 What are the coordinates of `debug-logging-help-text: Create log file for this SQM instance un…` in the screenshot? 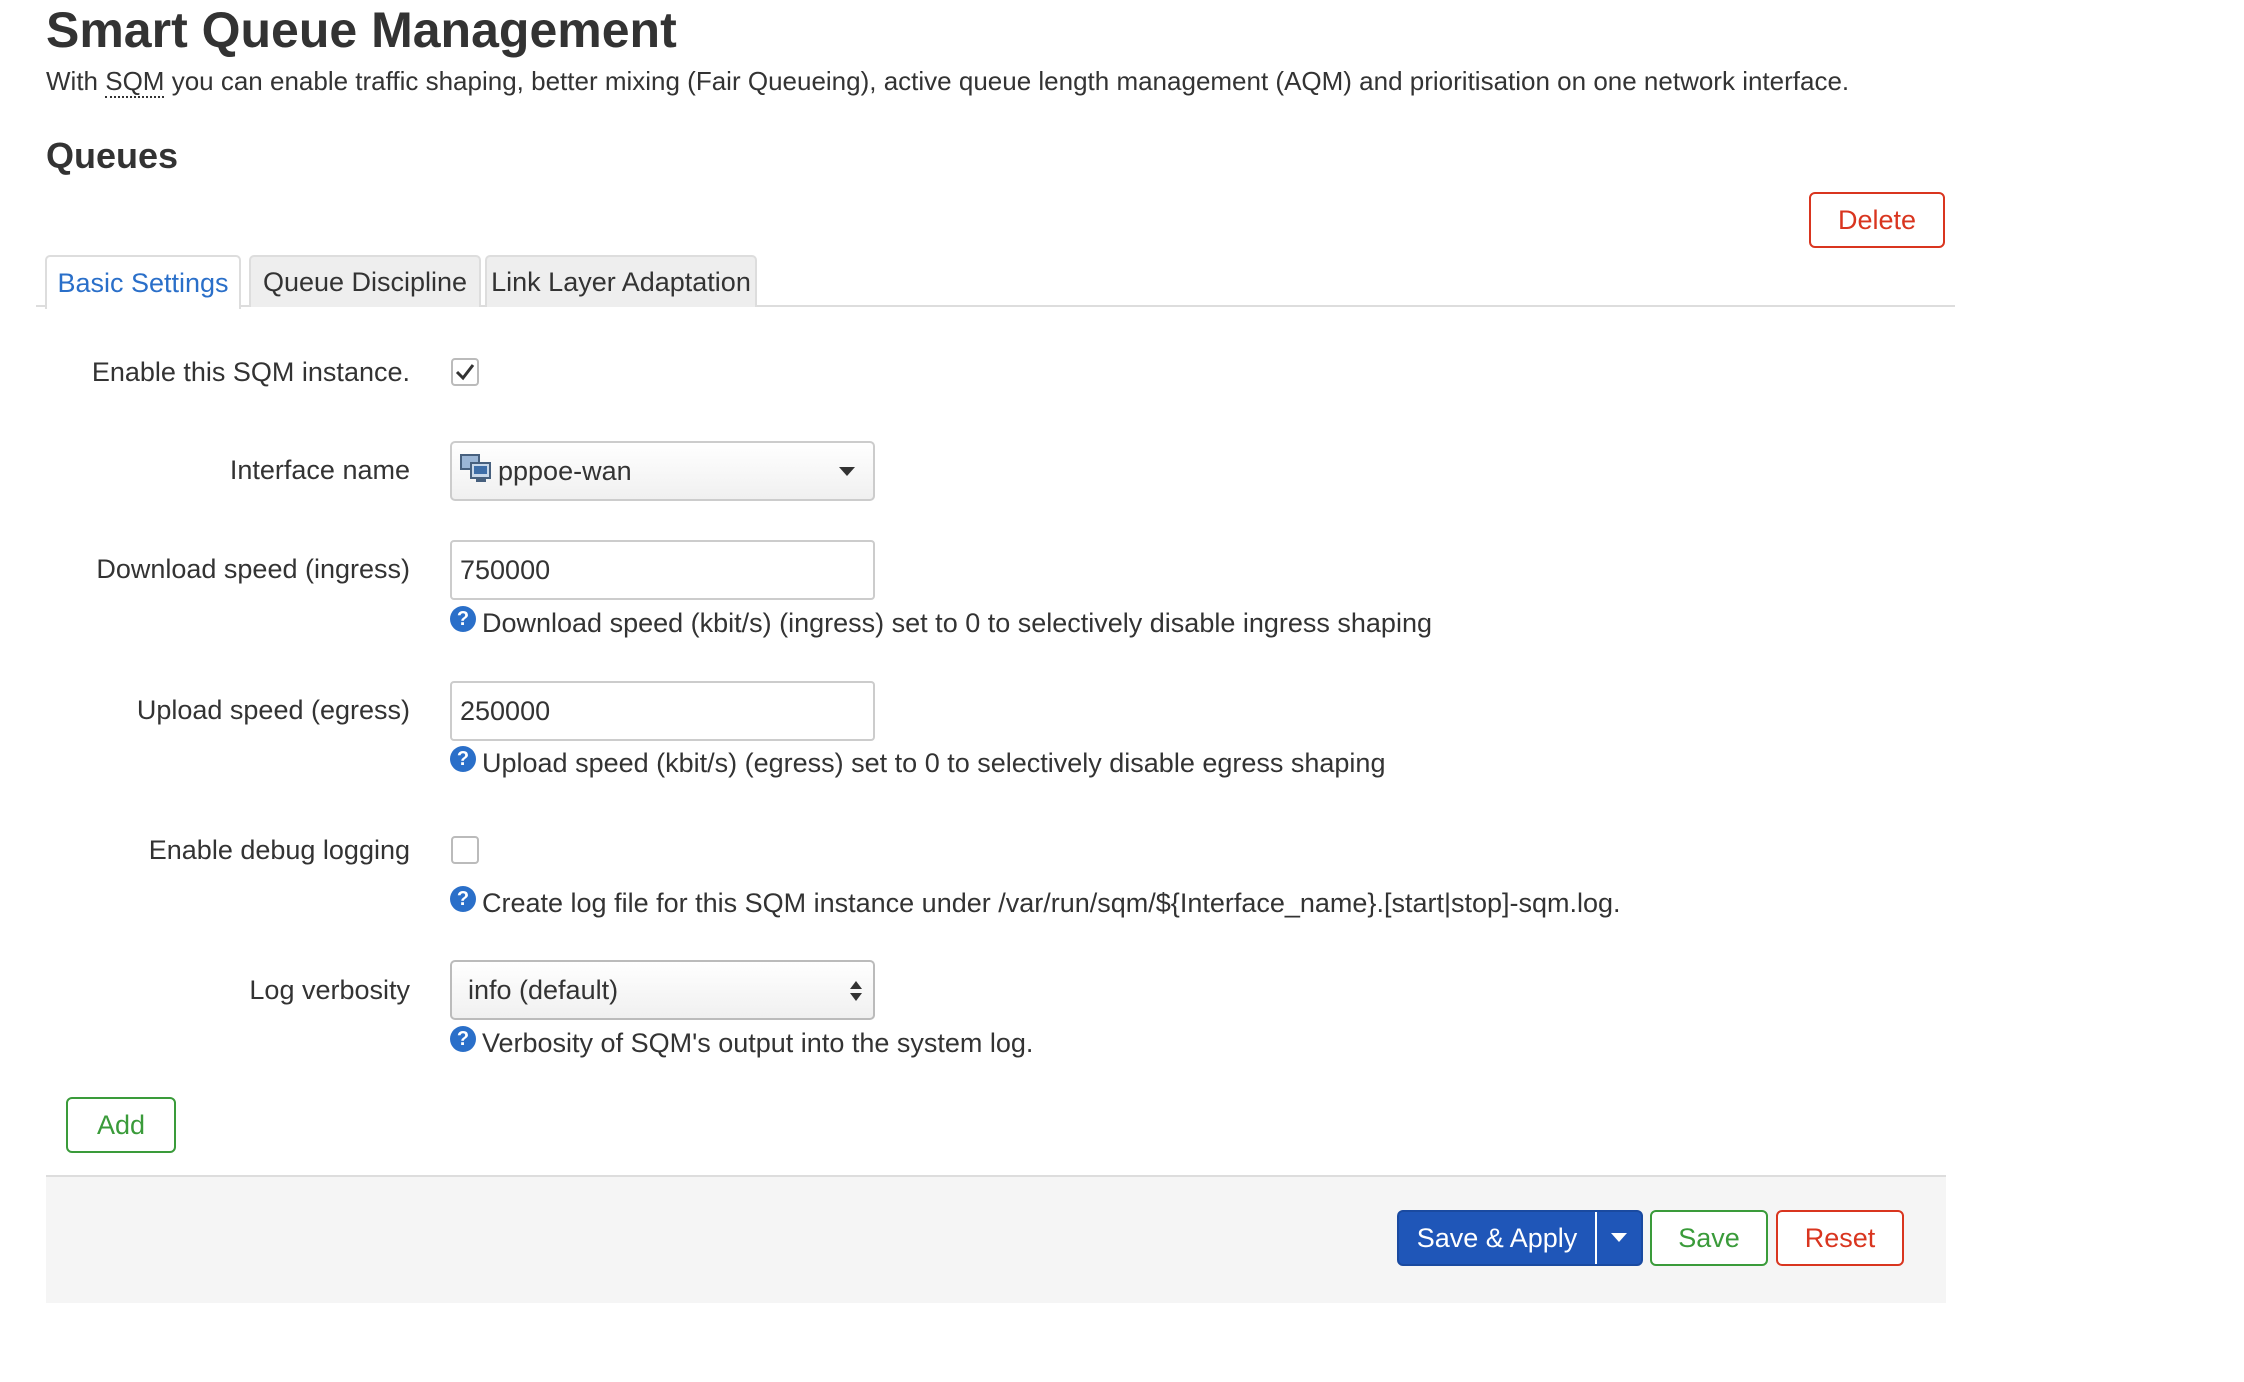 It's located at (1051, 903).